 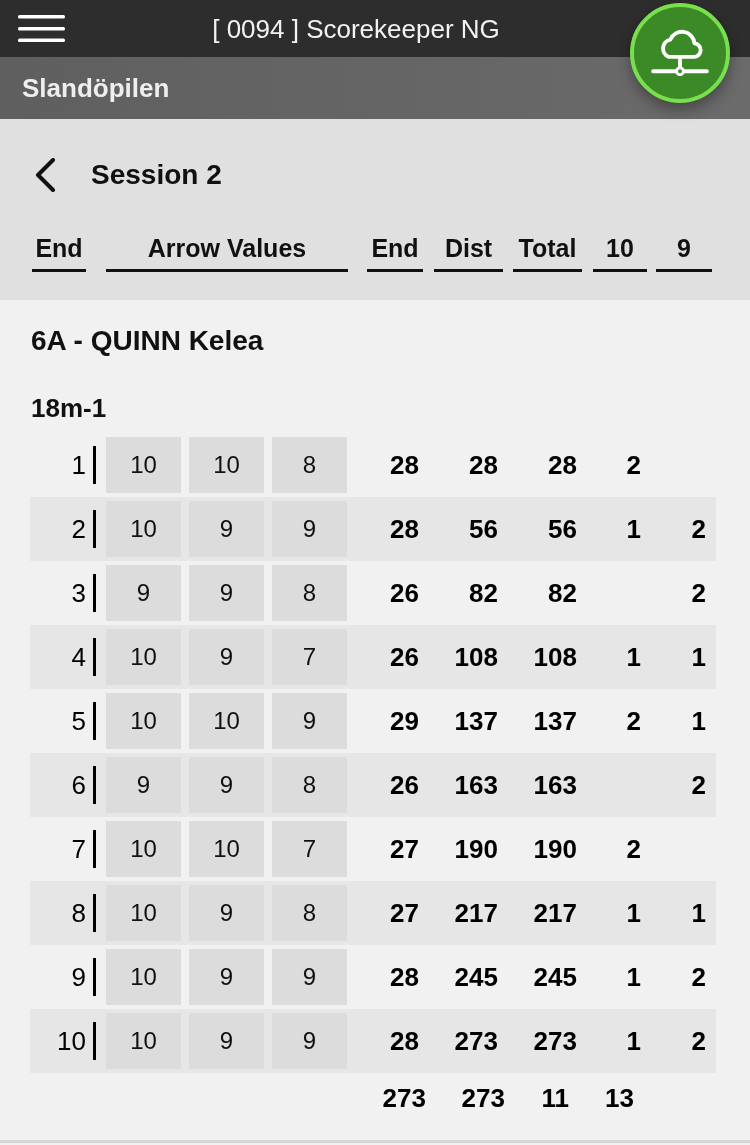 I want to click on end-number: 1, so click(x=78, y=465).